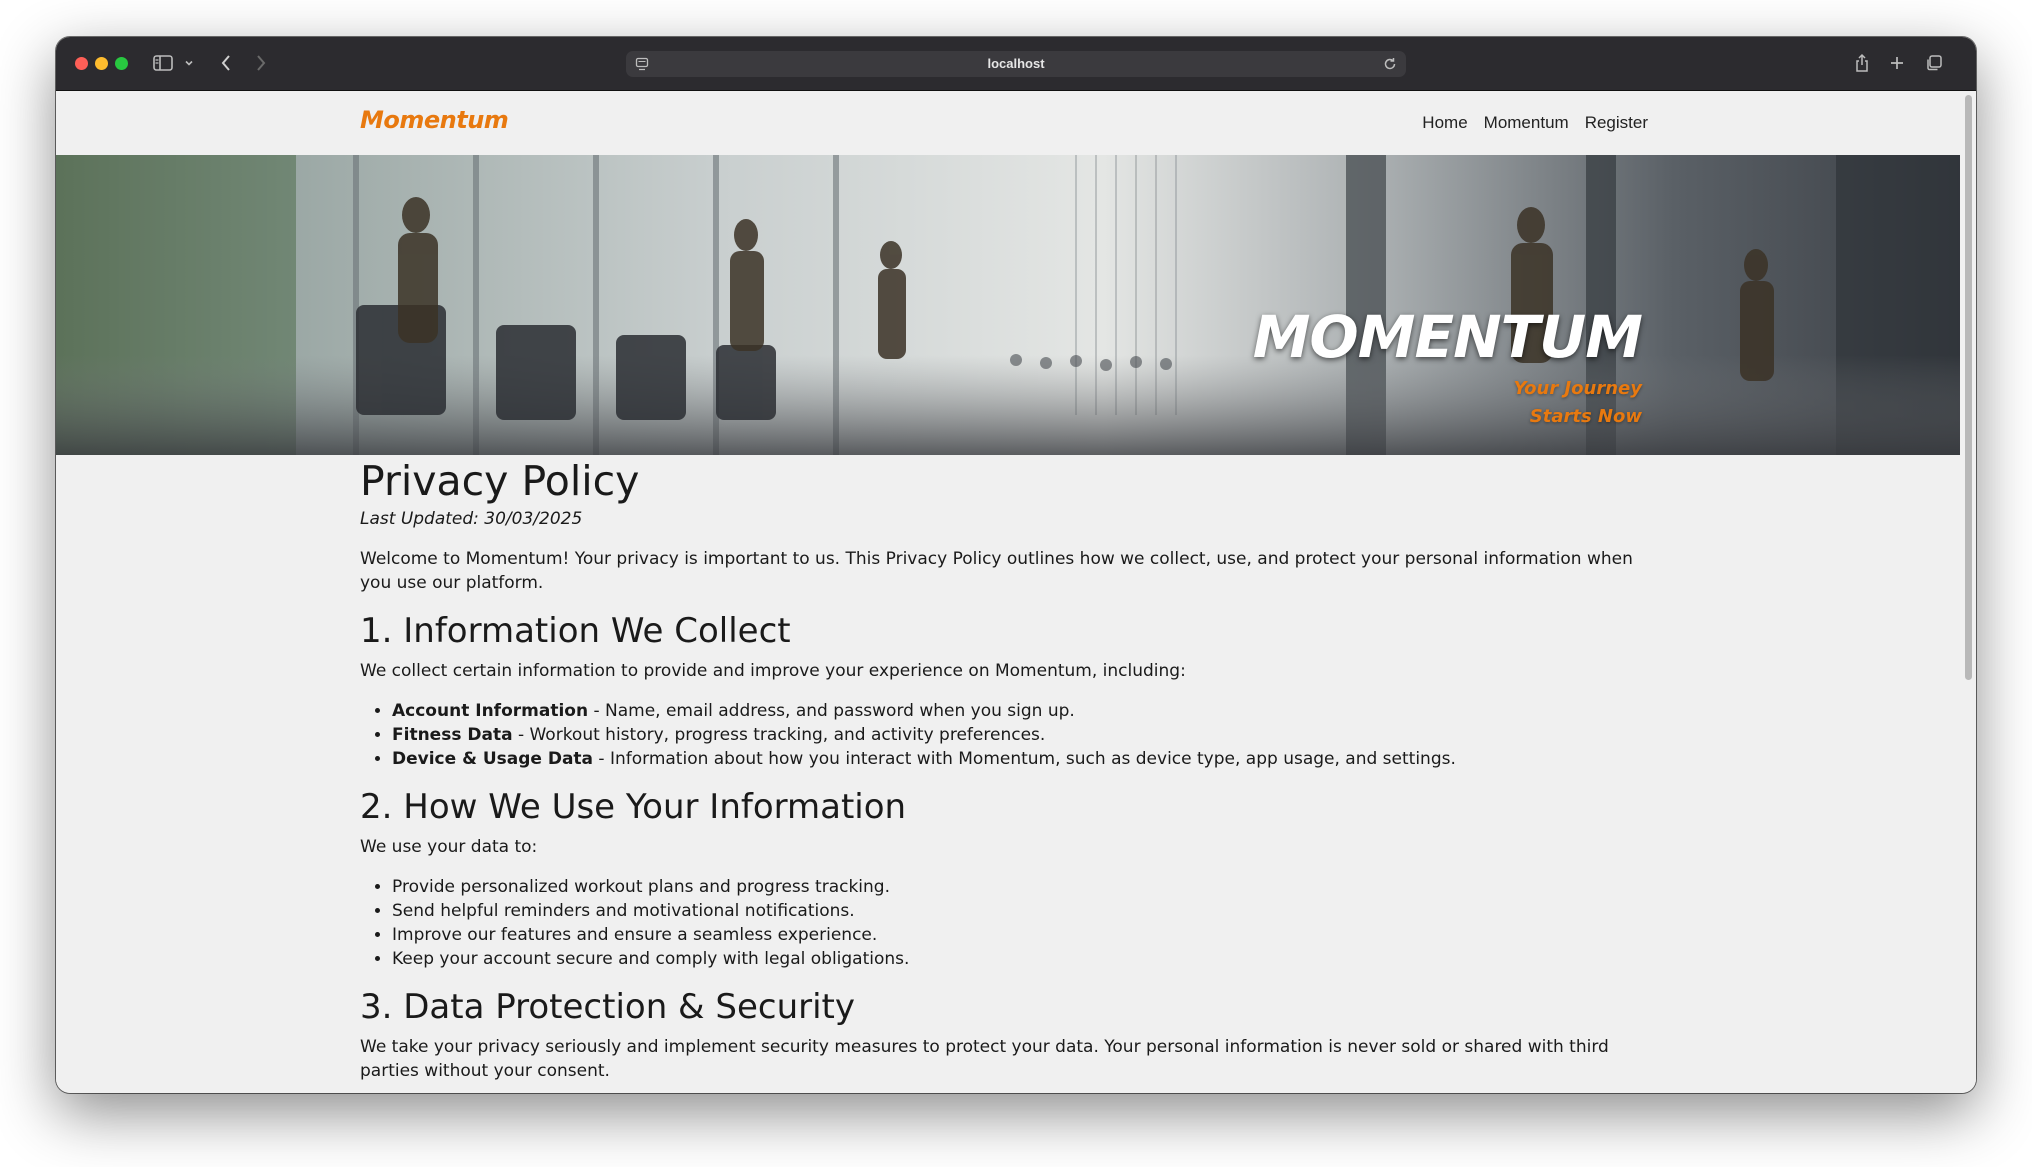 This screenshot has width=2032, height=1167. I want to click on url-text: localhost, so click(1016, 64).